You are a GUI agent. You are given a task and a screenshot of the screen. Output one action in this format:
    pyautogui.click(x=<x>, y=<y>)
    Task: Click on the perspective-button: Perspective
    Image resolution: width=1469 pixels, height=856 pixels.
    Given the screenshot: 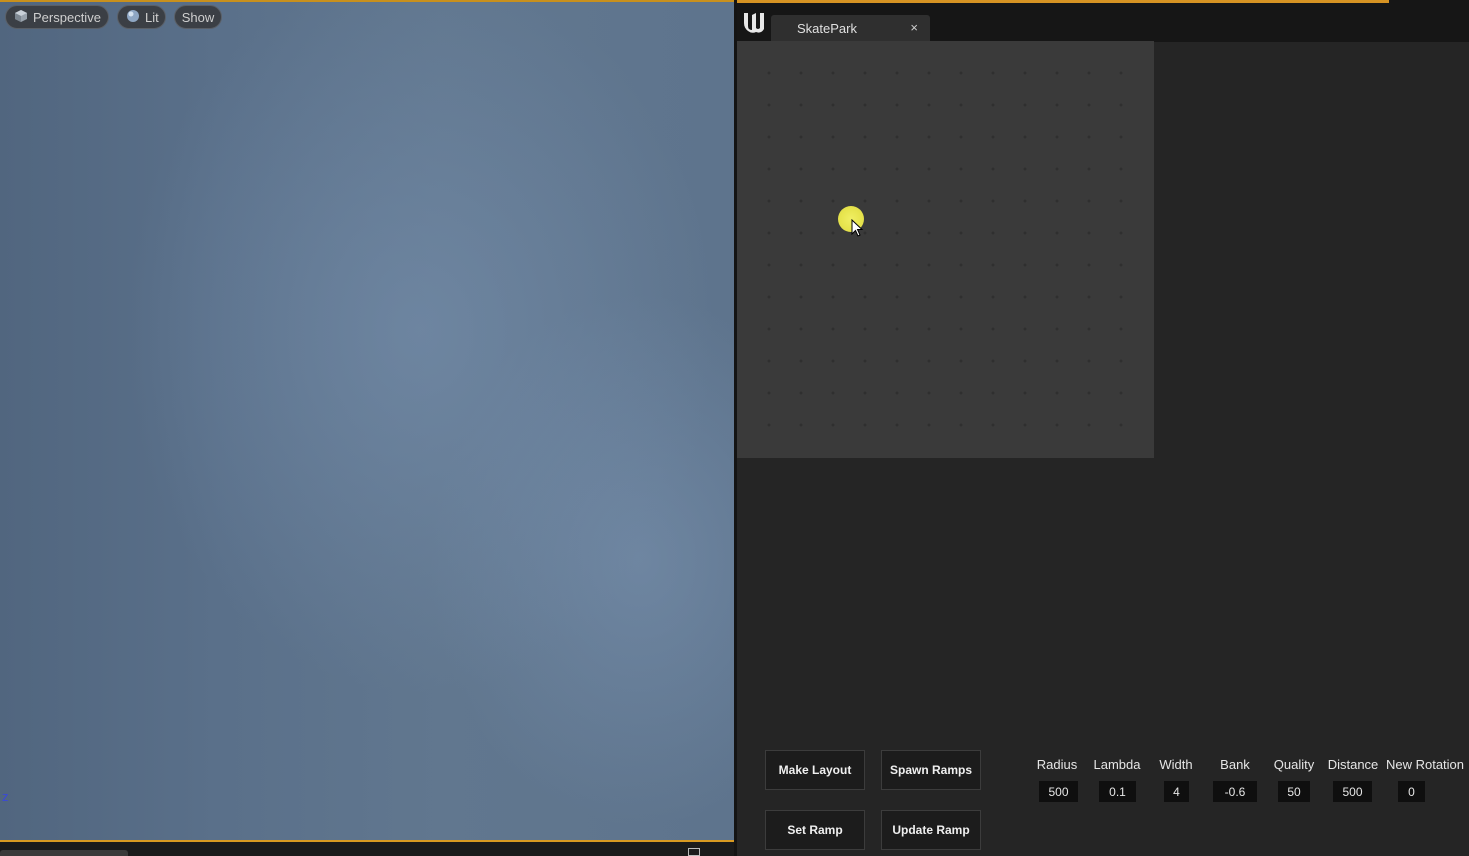 What is the action you would take?
    pyautogui.click(x=57, y=17)
    